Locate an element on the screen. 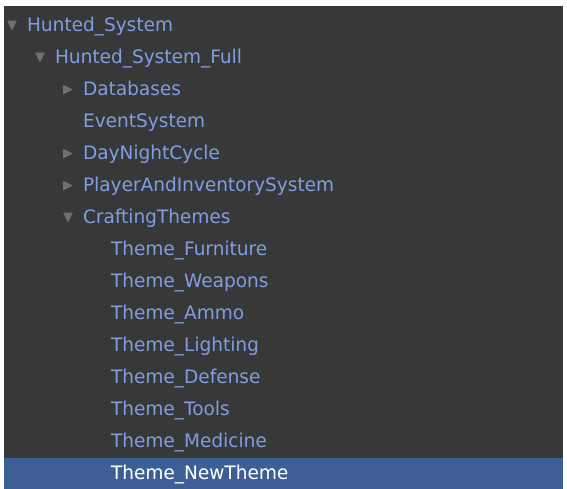 The height and width of the screenshot is (489, 567). tree-item-label: Theme_Ammo is located at coordinates (178, 313).